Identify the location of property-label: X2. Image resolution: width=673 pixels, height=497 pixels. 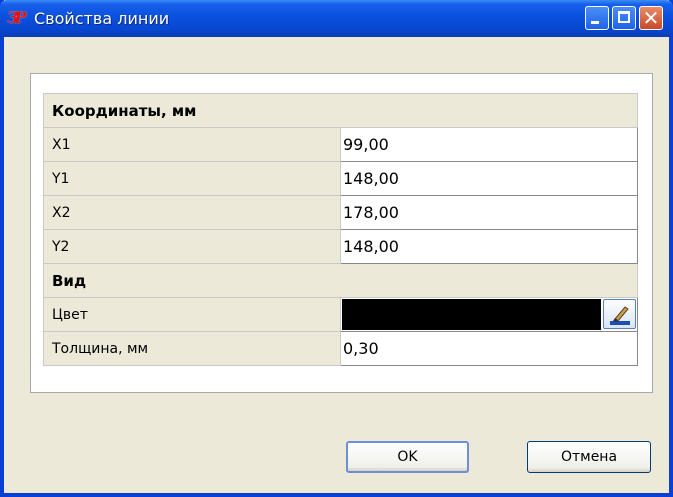
(192, 212).